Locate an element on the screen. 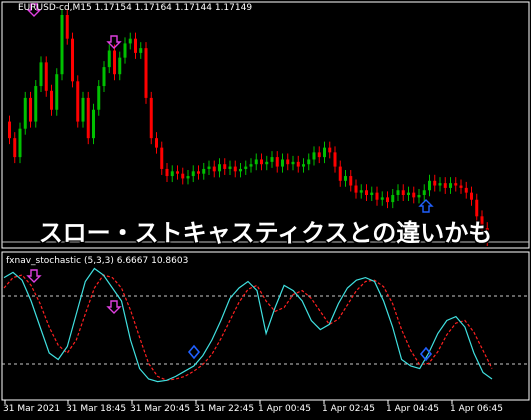 This screenshot has width=531, height=420. time-label: 1 Apr 02:45 is located at coordinates (348, 409).